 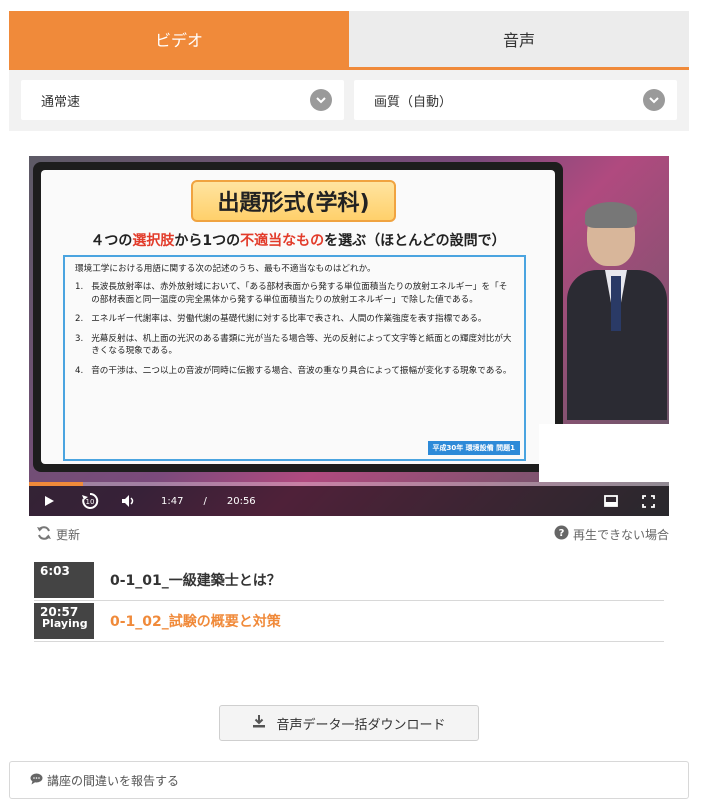 What do you see at coordinates (36, 780) in the screenshot?
I see `comment-icon` at bounding box center [36, 780].